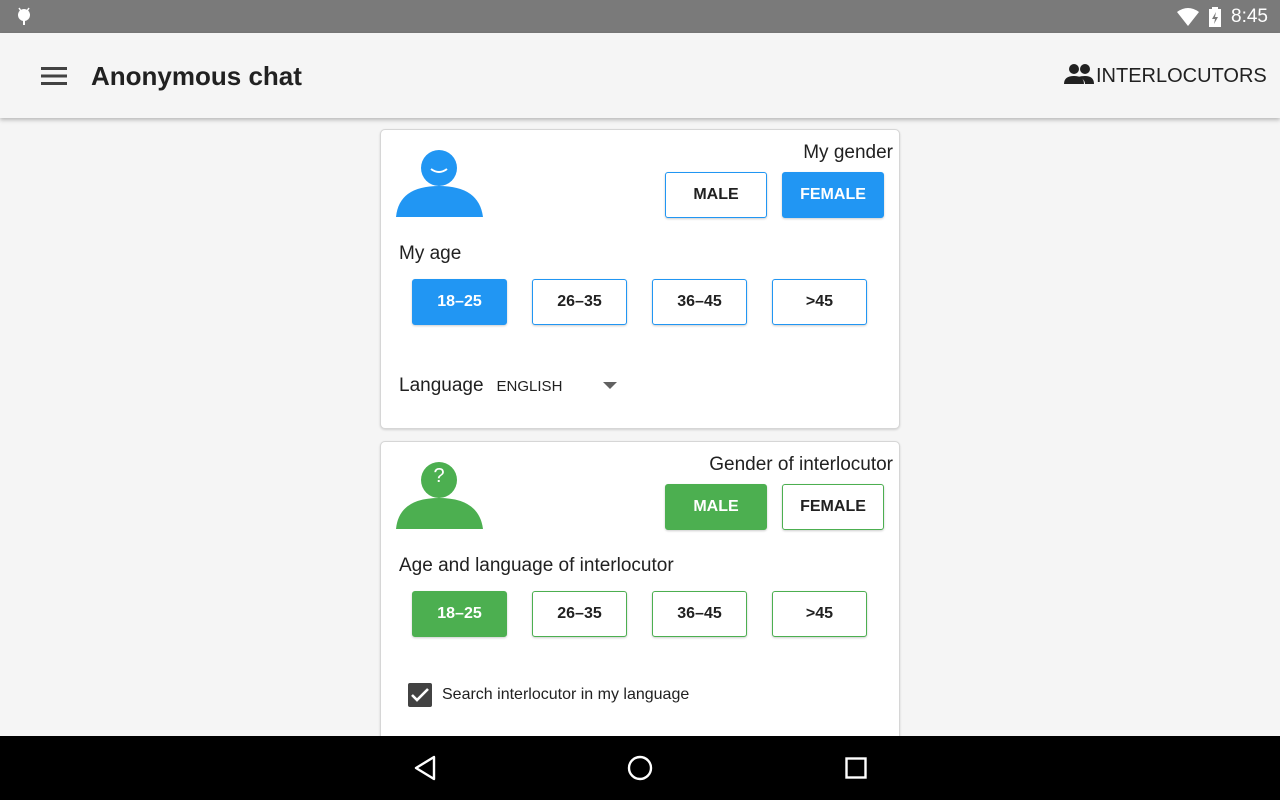 The image size is (1280, 800). What do you see at coordinates (609, 386) in the screenshot?
I see `dropdown-arrow-icon` at bounding box center [609, 386].